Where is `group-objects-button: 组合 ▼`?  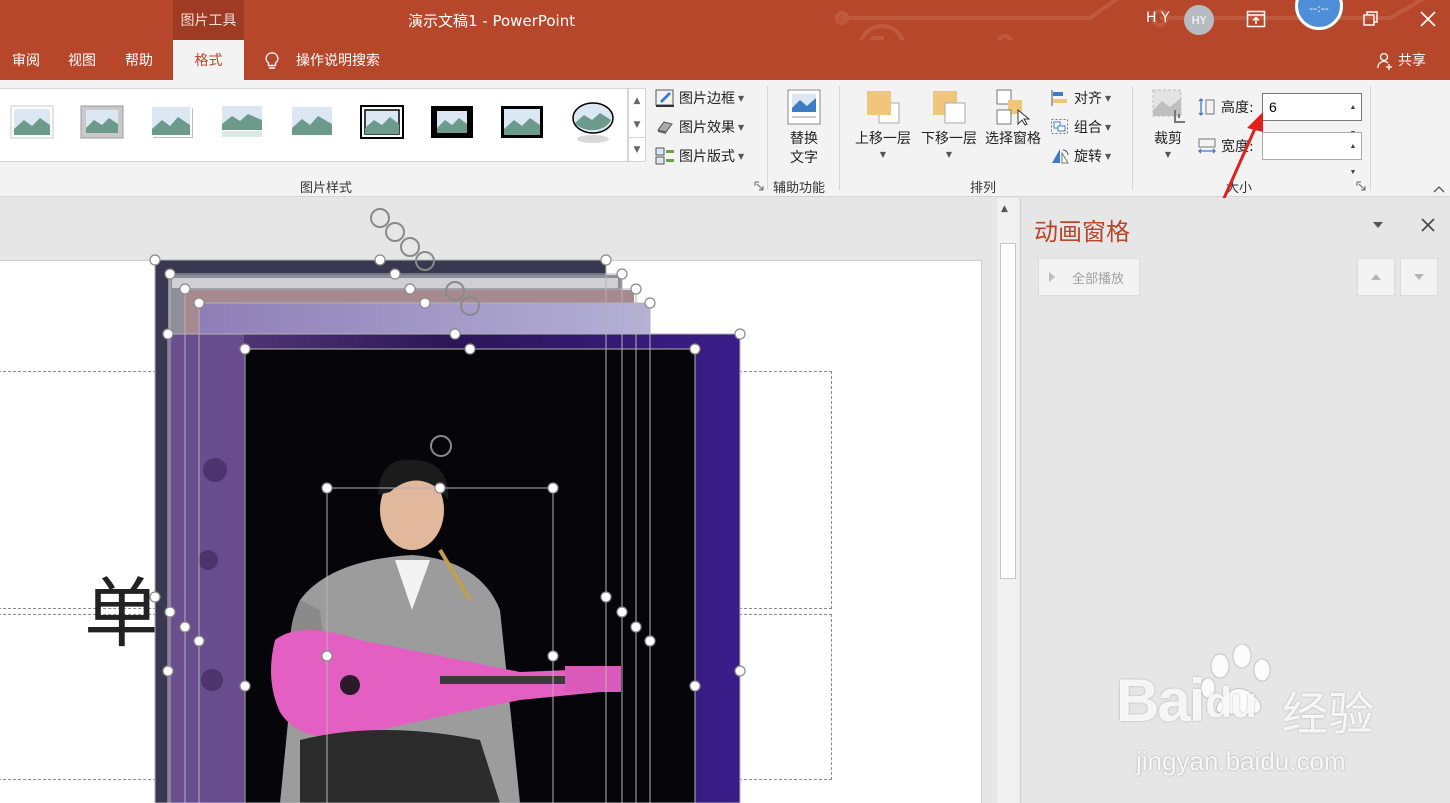 group-objects-button: 组合 ▼ is located at coordinates (1080, 127).